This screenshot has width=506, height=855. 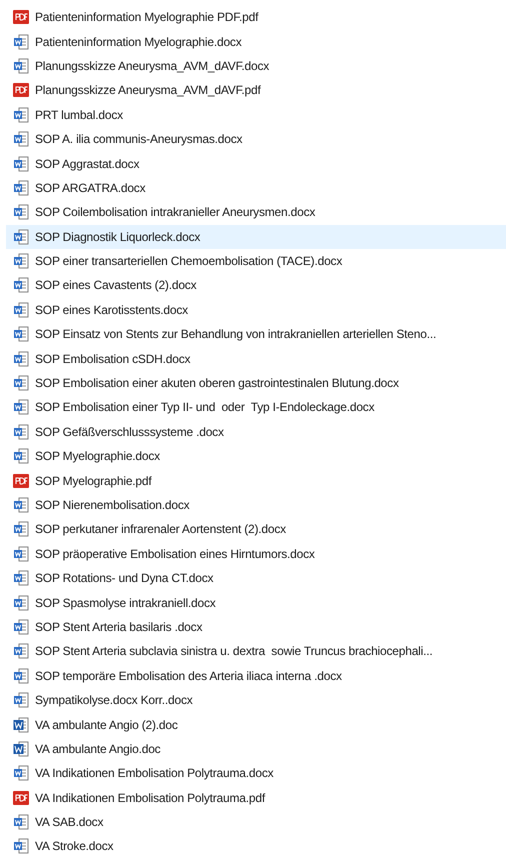 I want to click on file-name: SOP Embolisation einer Typ II- und oder Typ I-Endoleckage.docx, so click(x=204, y=407).